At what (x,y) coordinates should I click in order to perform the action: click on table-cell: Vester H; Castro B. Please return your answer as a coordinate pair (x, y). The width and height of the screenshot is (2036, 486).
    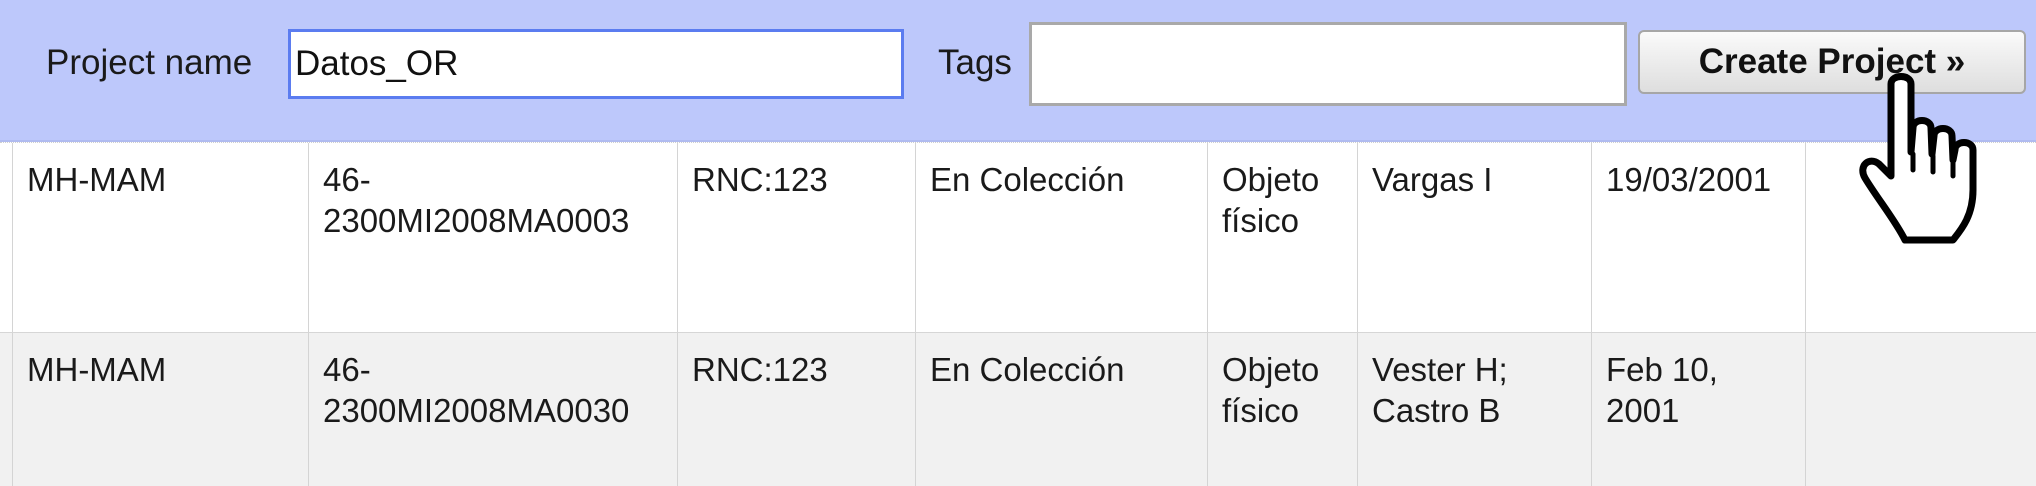
    Looking at the image, I should click on (1474, 409).